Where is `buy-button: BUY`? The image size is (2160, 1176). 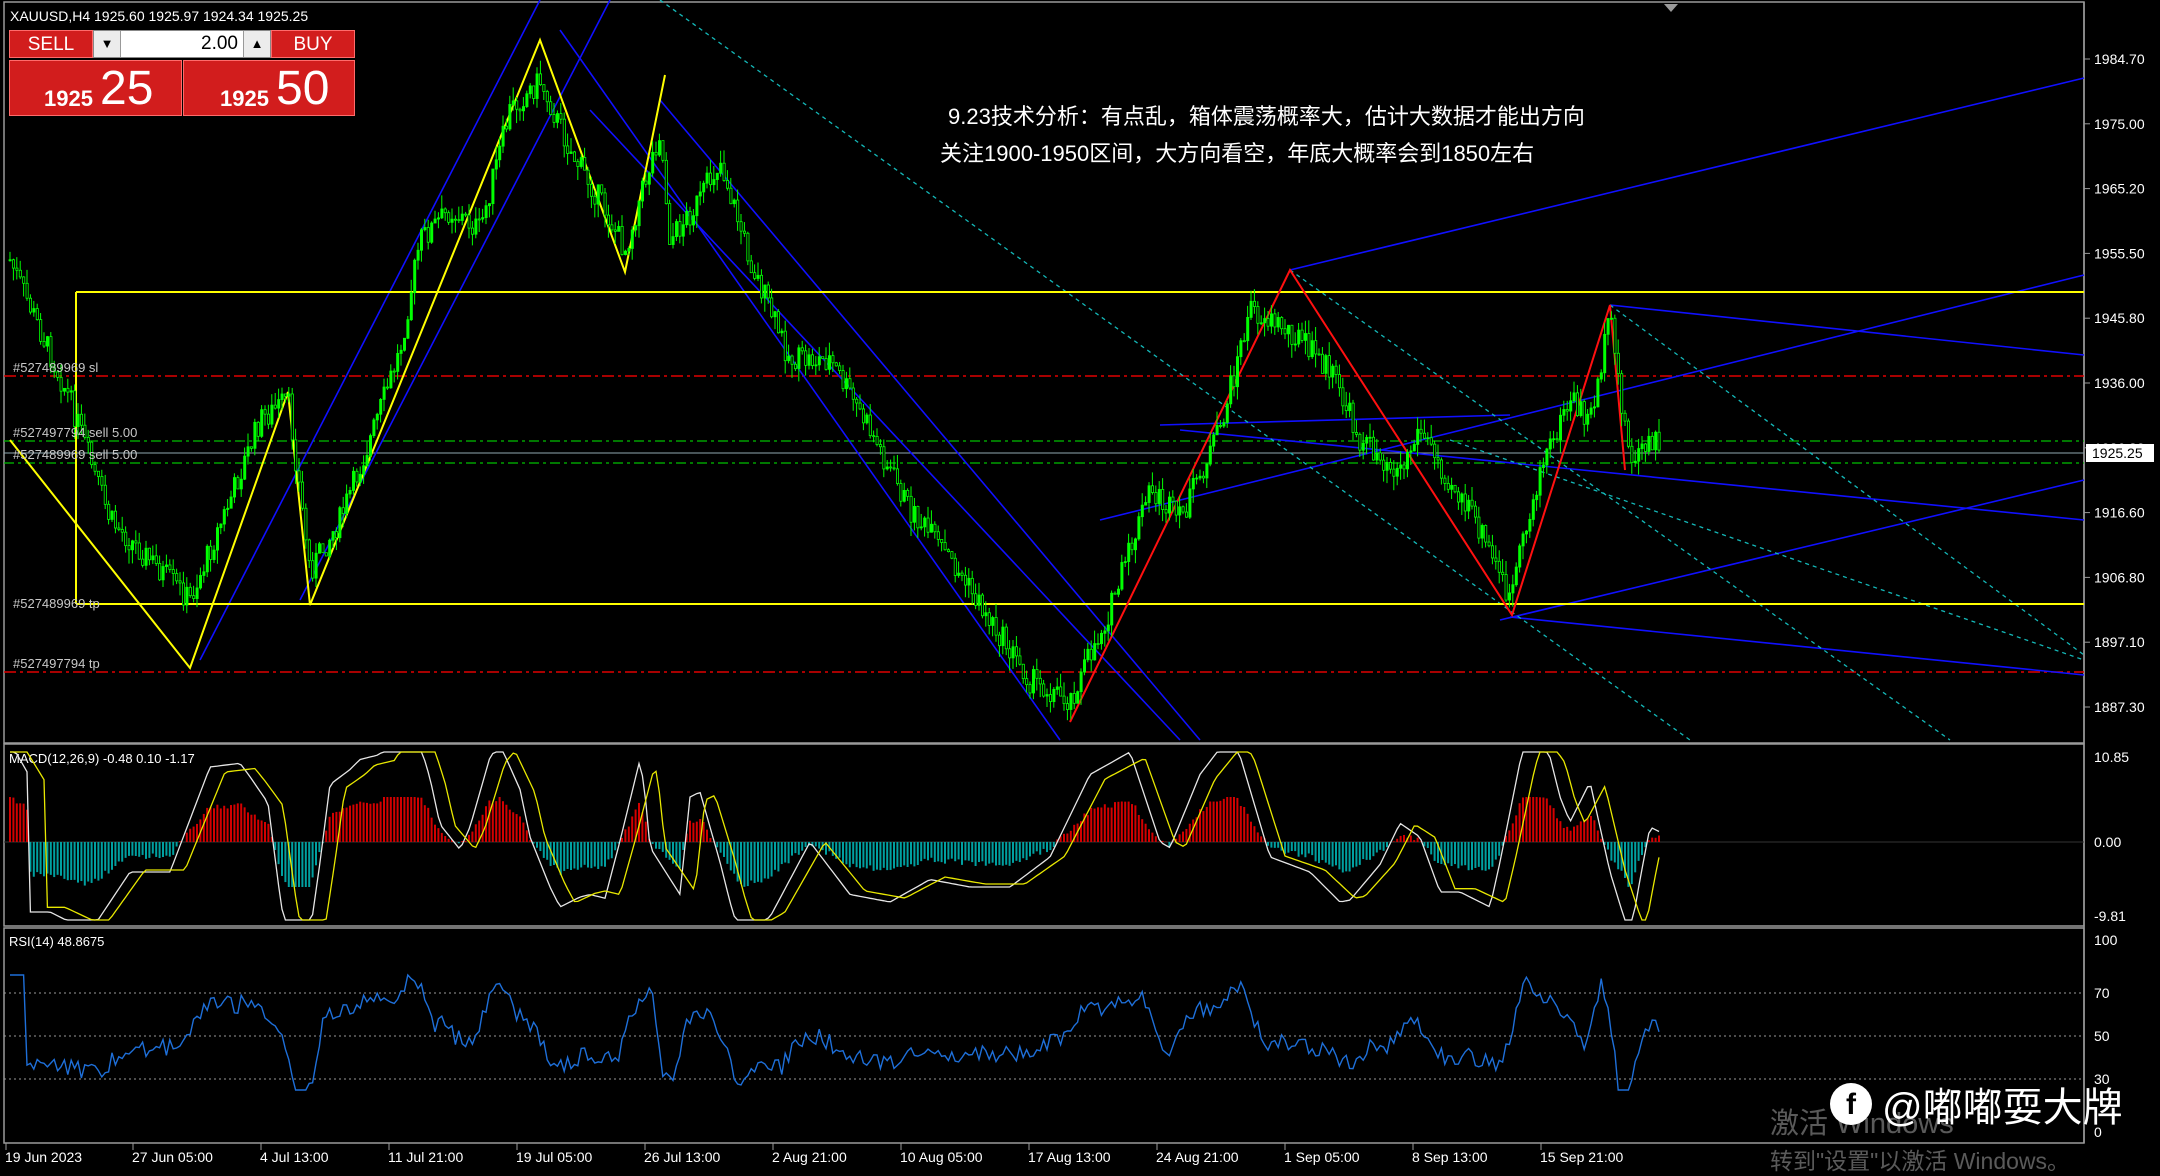 buy-button: BUY is located at coordinates (313, 44).